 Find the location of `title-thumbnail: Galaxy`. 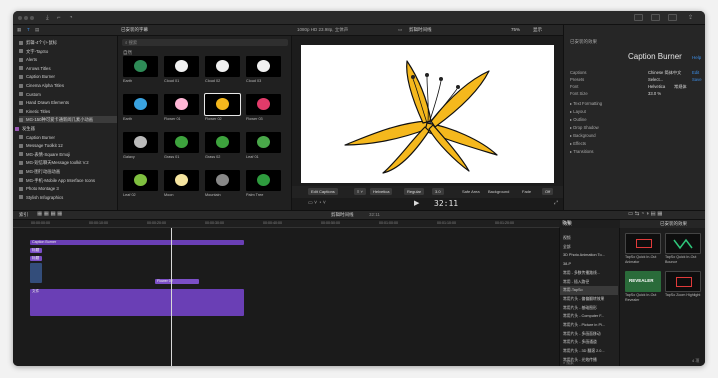

title-thumbnail: Galaxy is located at coordinates (140, 146).